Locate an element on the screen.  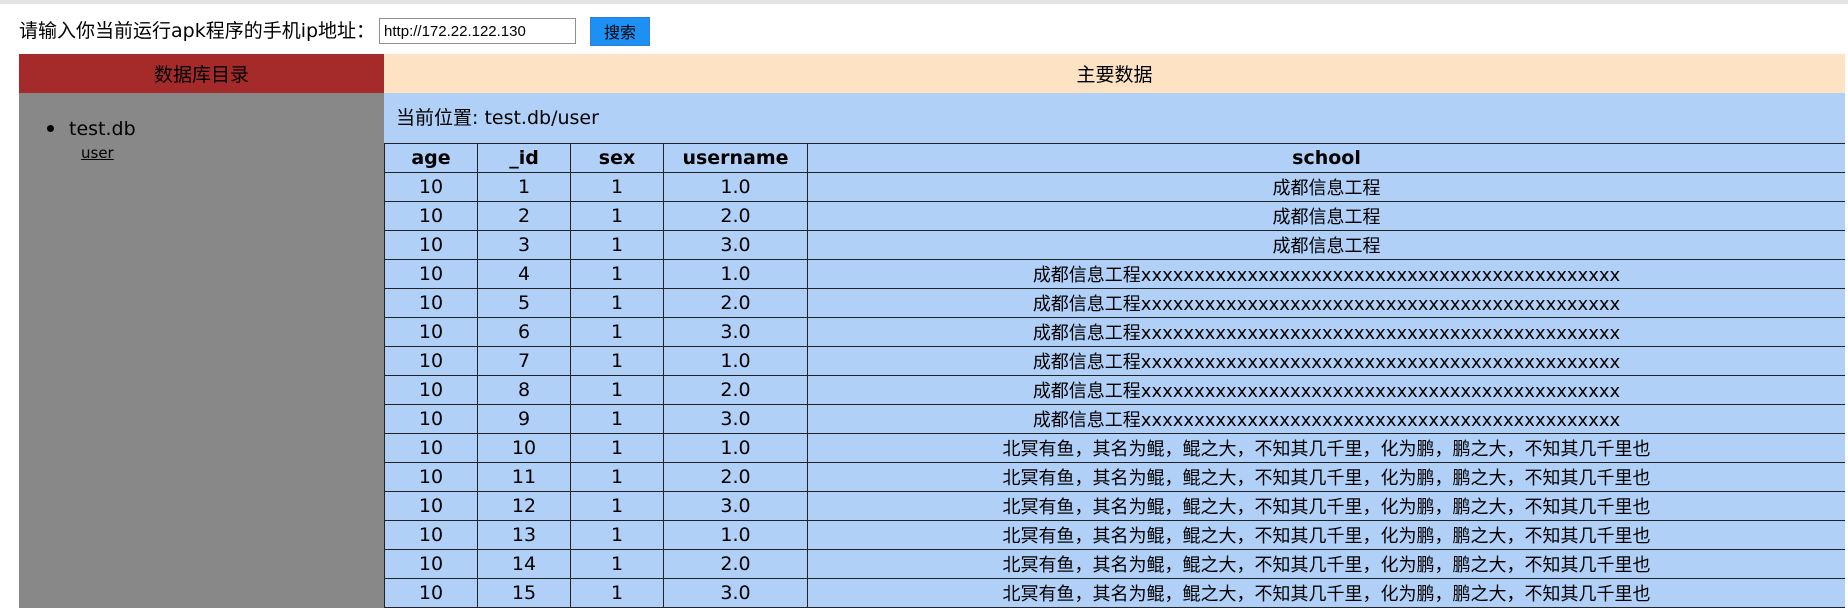
column-header-age: age is located at coordinates (431, 158).